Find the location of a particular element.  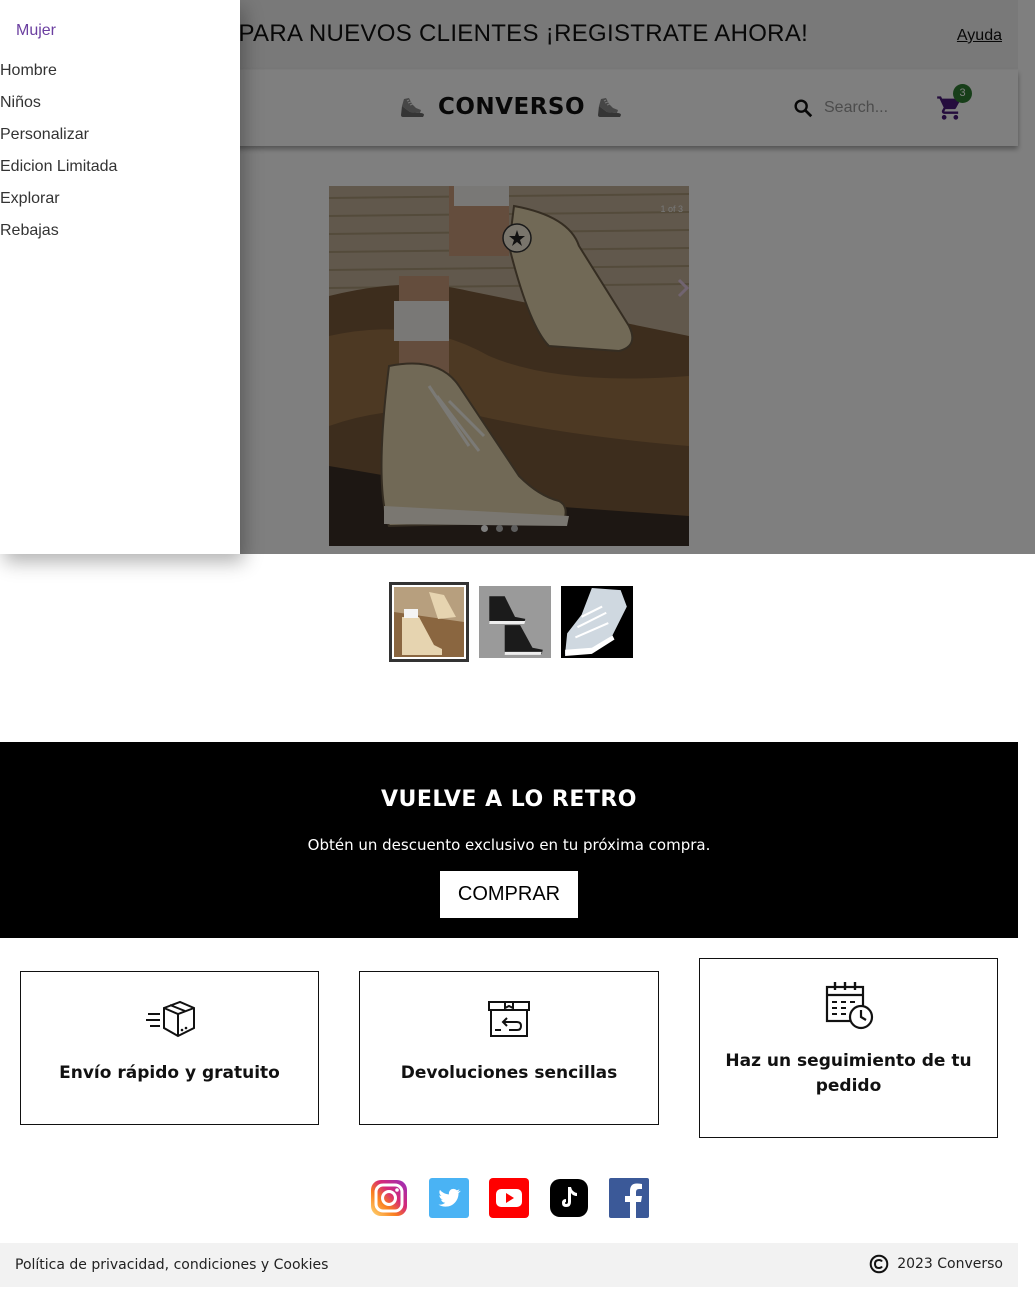

return-box-icon is located at coordinates (509, 1019).